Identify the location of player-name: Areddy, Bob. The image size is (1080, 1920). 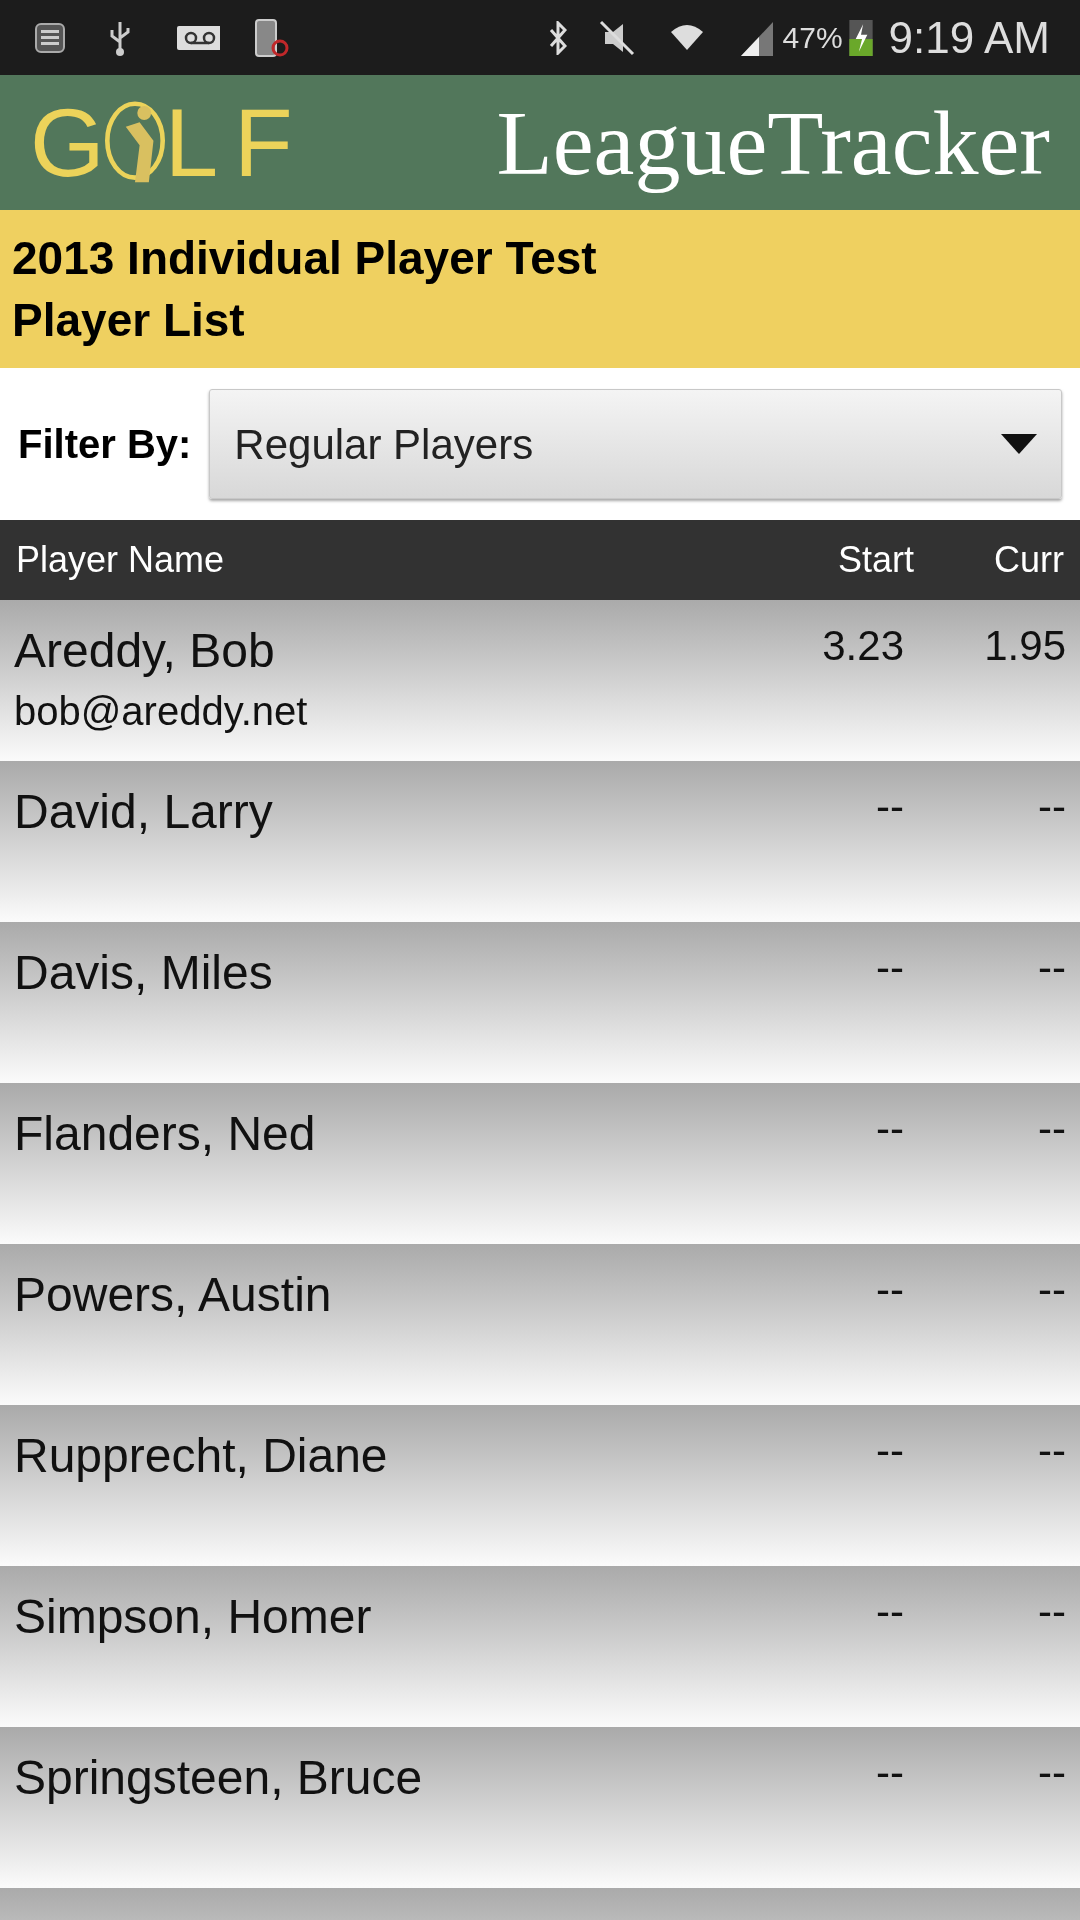
(145, 651).